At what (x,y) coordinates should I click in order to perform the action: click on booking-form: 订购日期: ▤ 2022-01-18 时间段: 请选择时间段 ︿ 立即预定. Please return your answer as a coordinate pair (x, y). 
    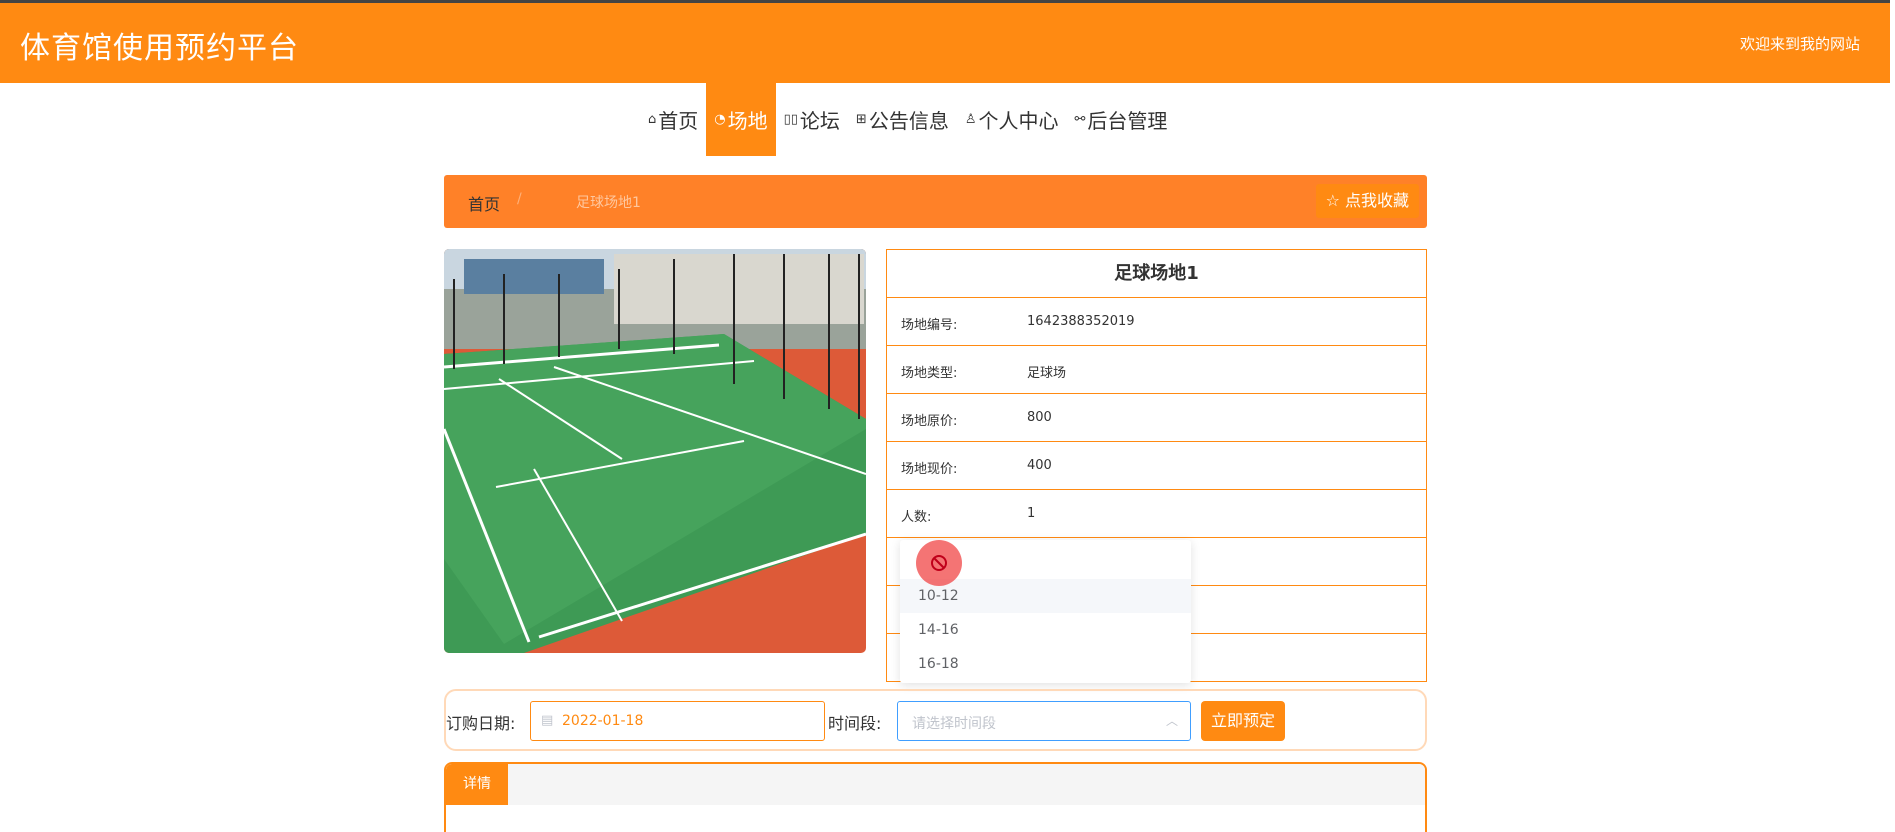
    Looking at the image, I should click on (935, 720).